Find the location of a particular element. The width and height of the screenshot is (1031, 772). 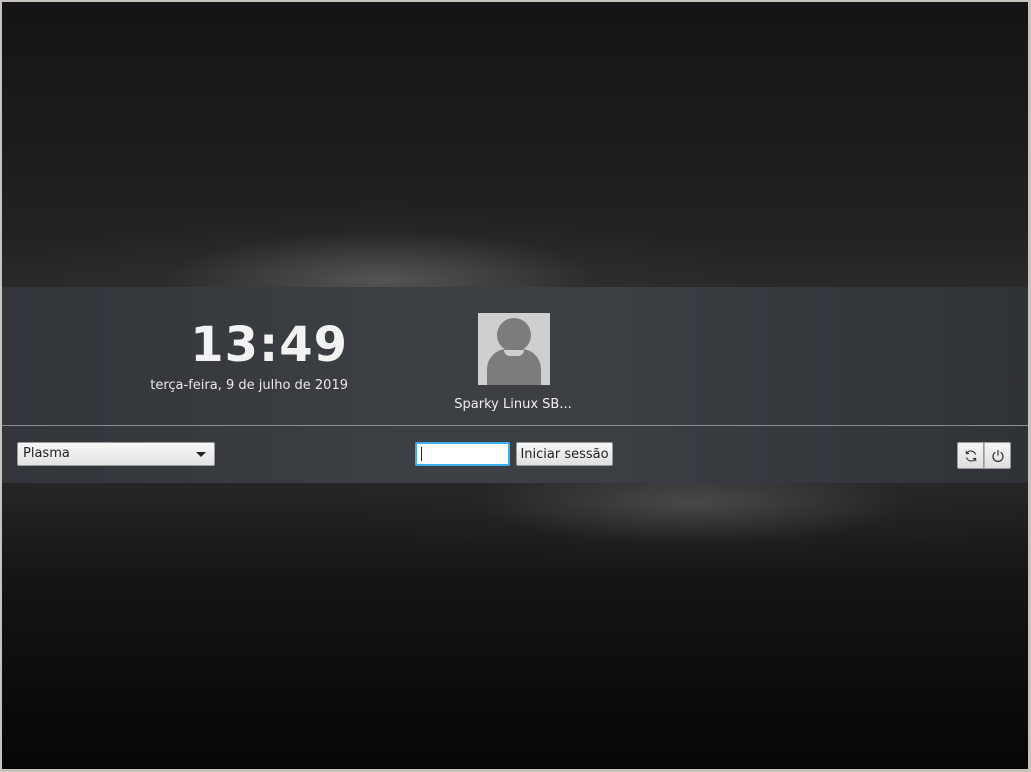

session-select: Plasma is located at coordinates (116, 454).